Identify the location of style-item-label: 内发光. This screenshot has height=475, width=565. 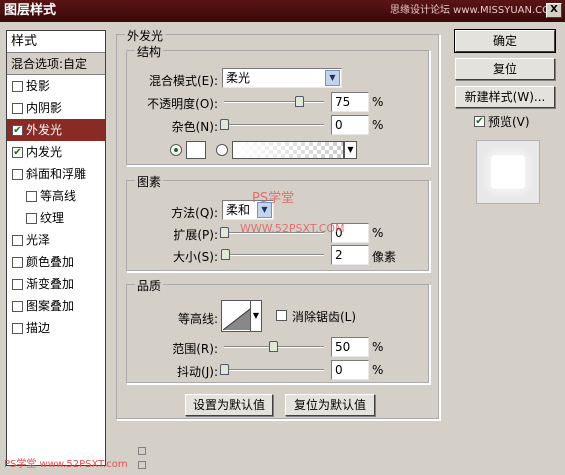
(44, 152).